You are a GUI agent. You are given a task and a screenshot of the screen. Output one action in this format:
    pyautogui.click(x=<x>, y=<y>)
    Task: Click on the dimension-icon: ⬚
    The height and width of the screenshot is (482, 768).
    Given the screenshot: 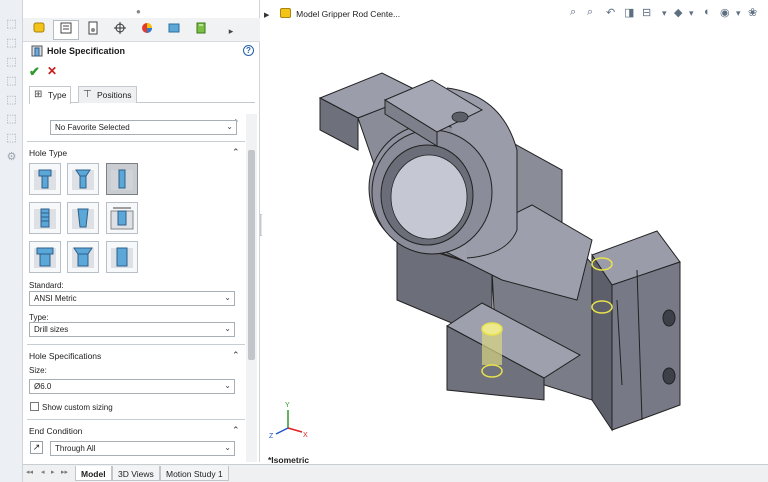 What is the action you would take?
    pyautogui.click(x=11, y=62)
    